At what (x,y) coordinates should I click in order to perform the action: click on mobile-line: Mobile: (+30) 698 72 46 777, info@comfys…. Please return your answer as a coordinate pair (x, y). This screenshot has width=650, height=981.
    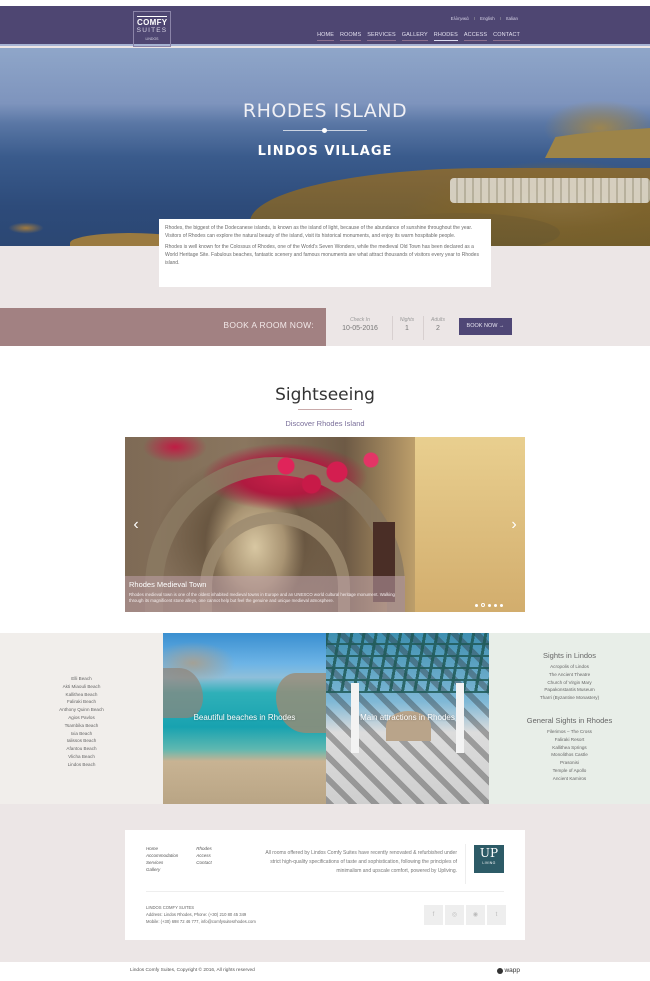
    Looking at the image, I should click on (201, 921).